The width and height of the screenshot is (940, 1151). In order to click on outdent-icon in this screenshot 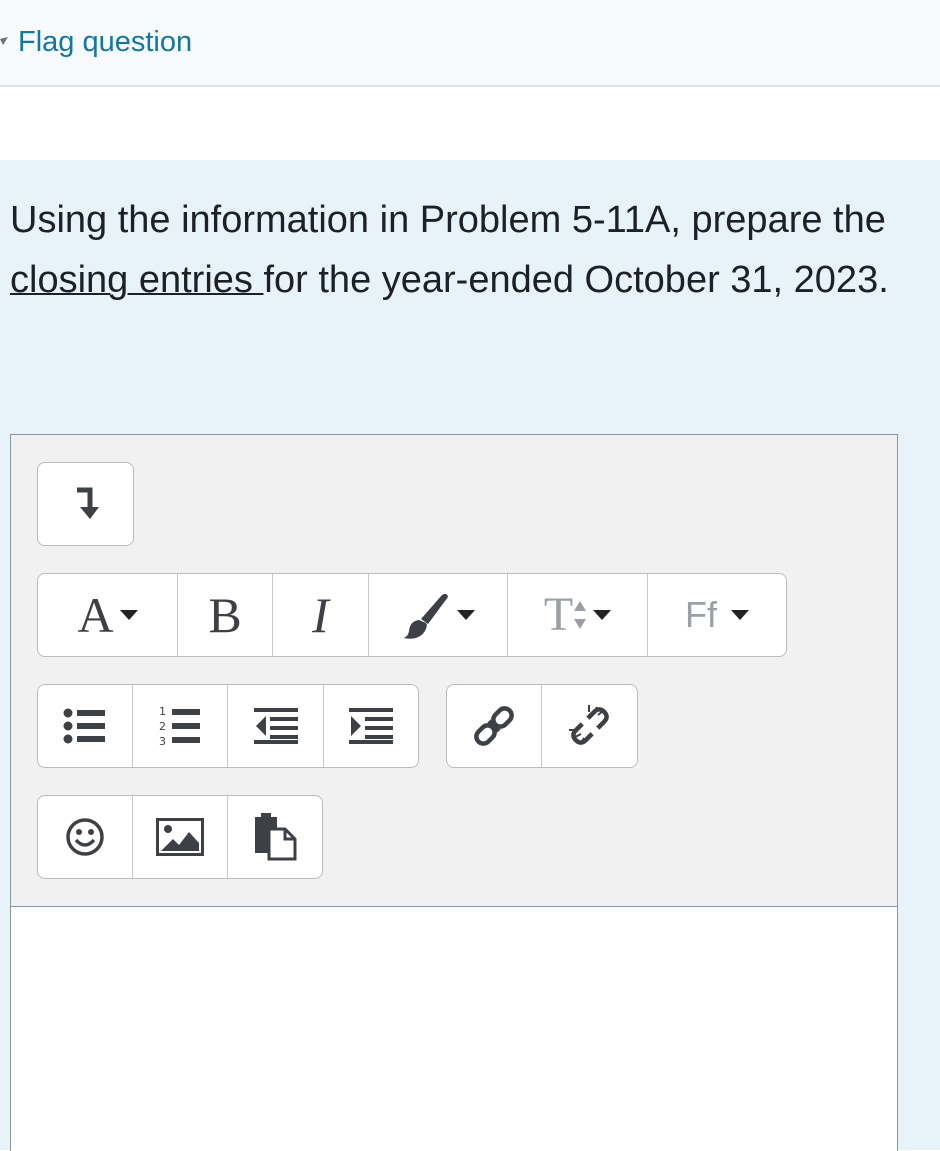, I will do `click(275, 726)`.